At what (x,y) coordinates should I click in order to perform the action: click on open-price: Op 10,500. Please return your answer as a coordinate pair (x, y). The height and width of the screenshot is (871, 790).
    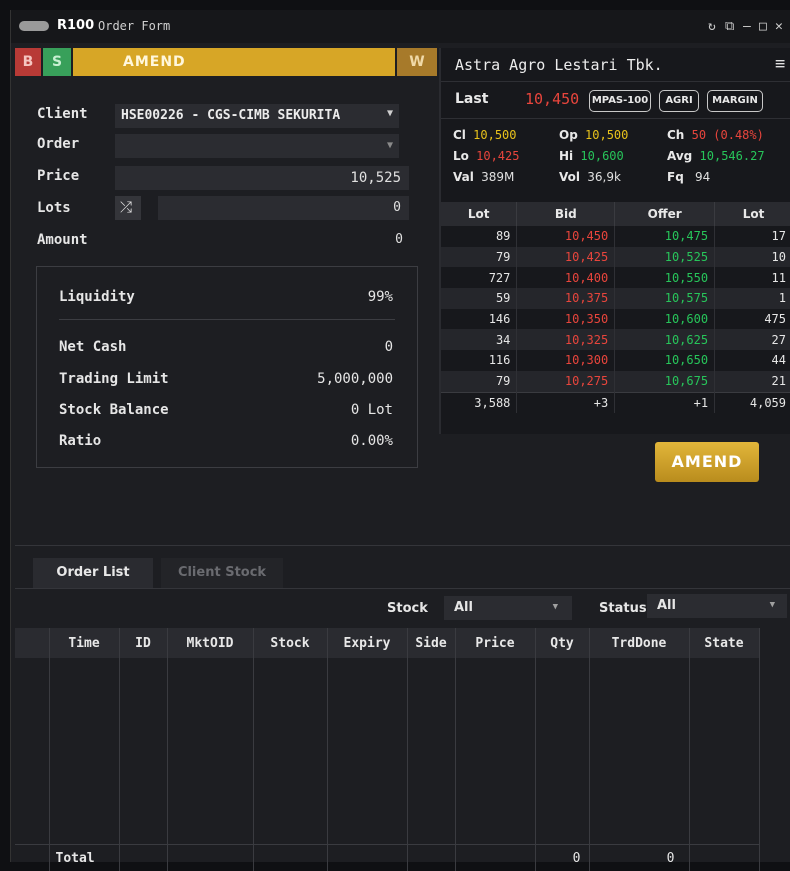
    Looking at the image, I should click on (593, 135).